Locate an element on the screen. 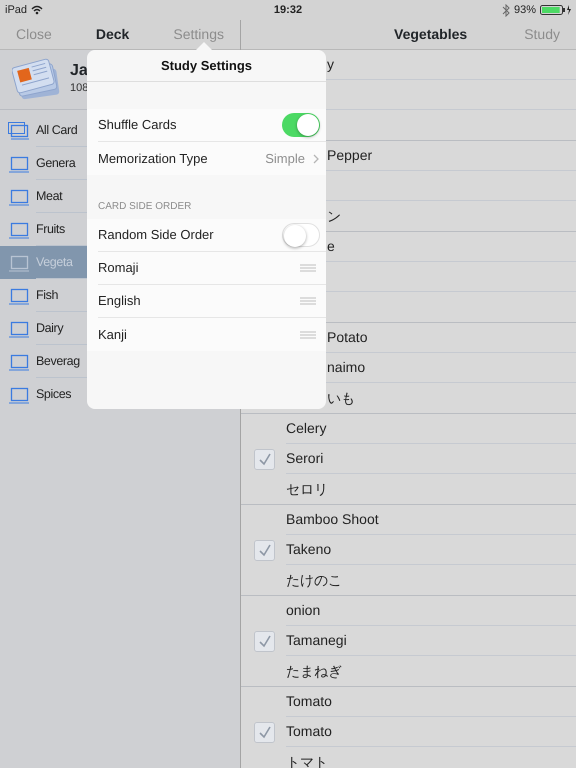 This screenshot has width=576, height=768. card-text: Takeno is located at coordinates (309, 549).